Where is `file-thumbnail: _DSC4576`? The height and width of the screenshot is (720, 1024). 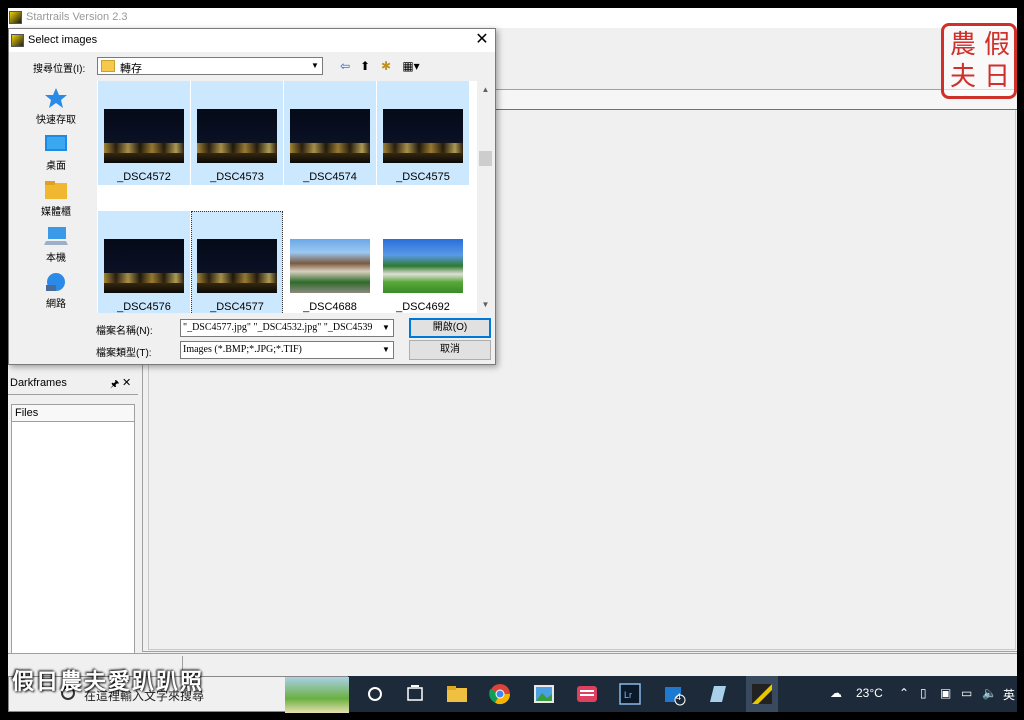 file-thumbnail: _DSC4576 is located at coordinates (144, 262).